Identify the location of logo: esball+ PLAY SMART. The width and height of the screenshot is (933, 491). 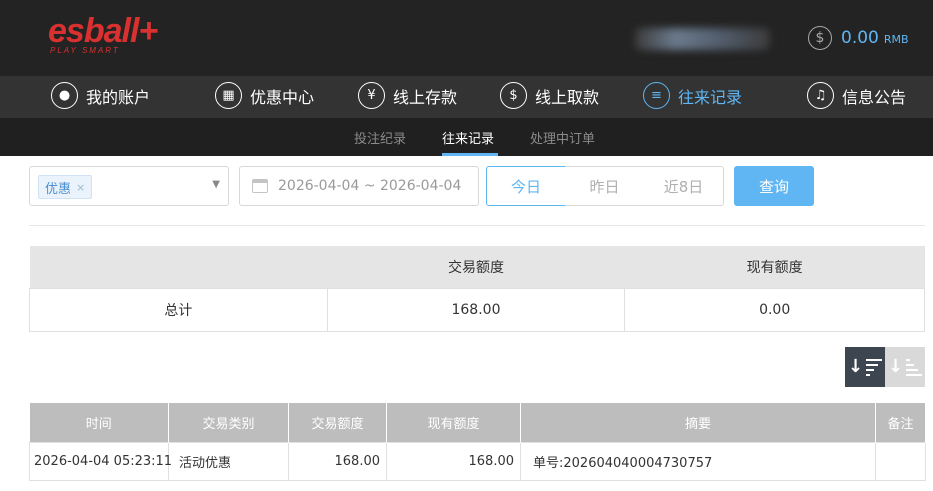
(103, 33).